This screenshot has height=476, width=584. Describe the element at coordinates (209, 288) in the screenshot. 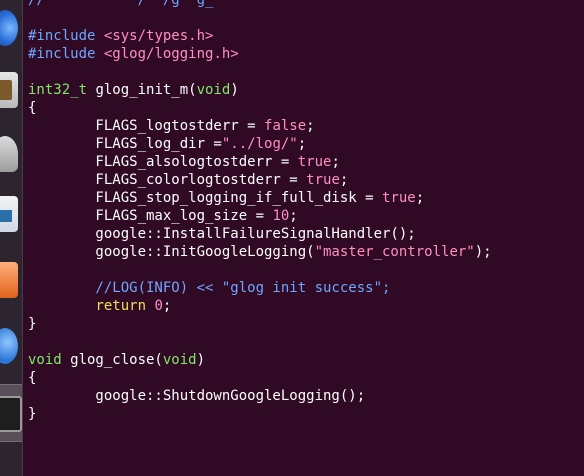

I see `code-token: //LOG(INFO) << "glog init success";` at that location.